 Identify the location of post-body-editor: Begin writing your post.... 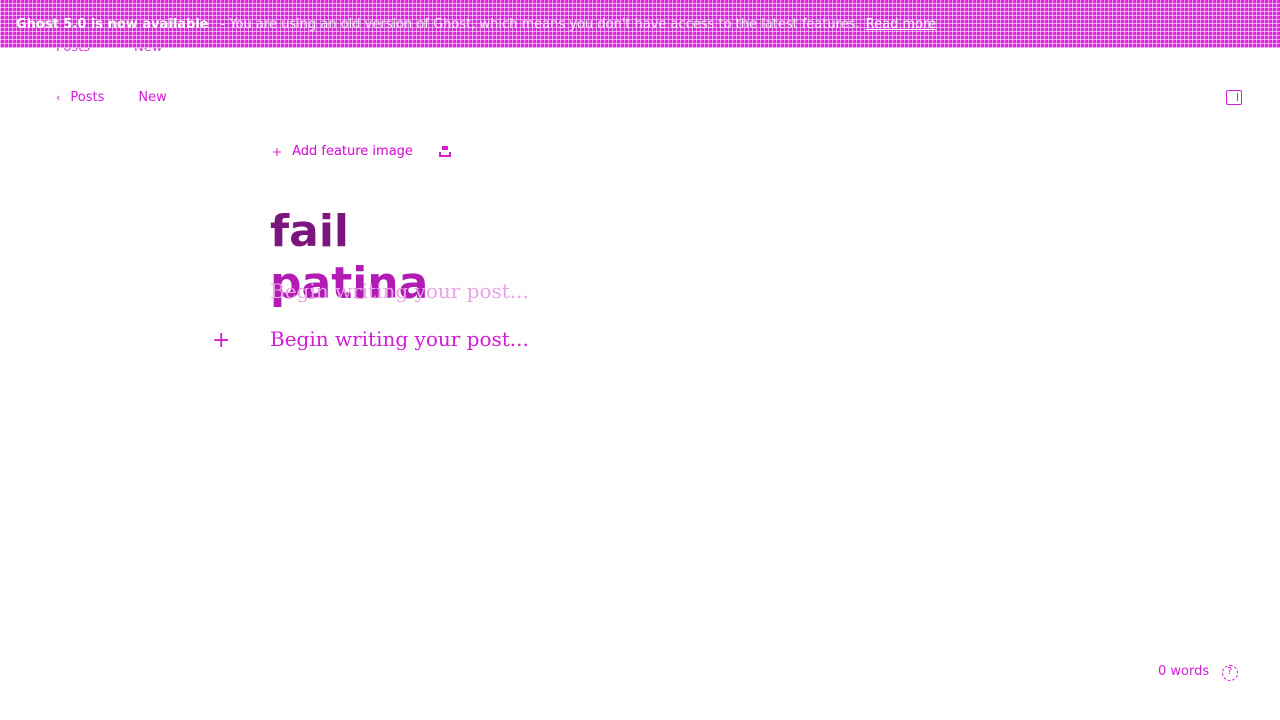
(399, 339).